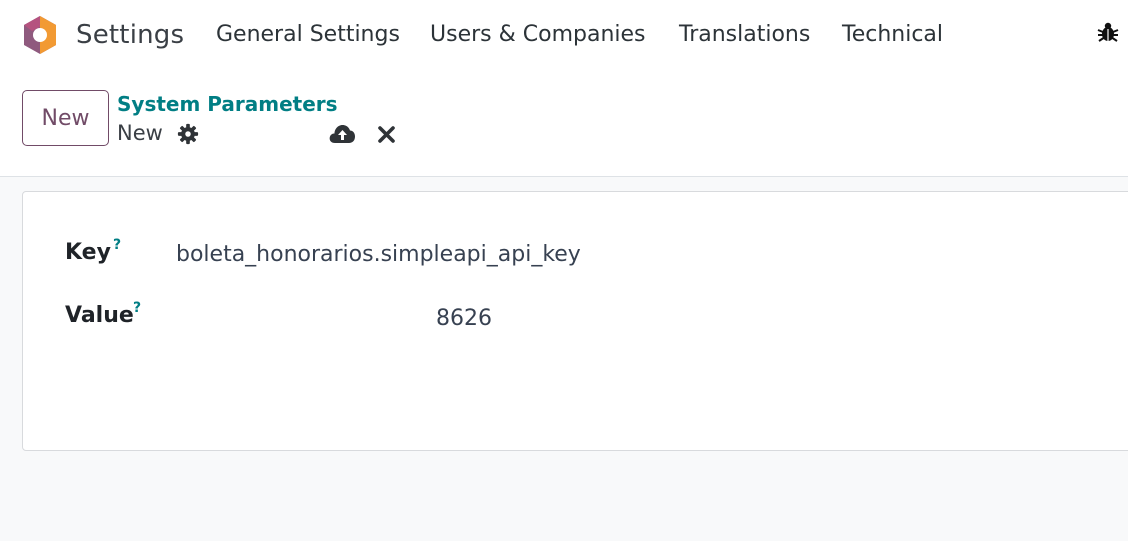 Image resolution: width=1128 pixels, height=541 pixels. I want to click on close-icon, so click(386, 134).